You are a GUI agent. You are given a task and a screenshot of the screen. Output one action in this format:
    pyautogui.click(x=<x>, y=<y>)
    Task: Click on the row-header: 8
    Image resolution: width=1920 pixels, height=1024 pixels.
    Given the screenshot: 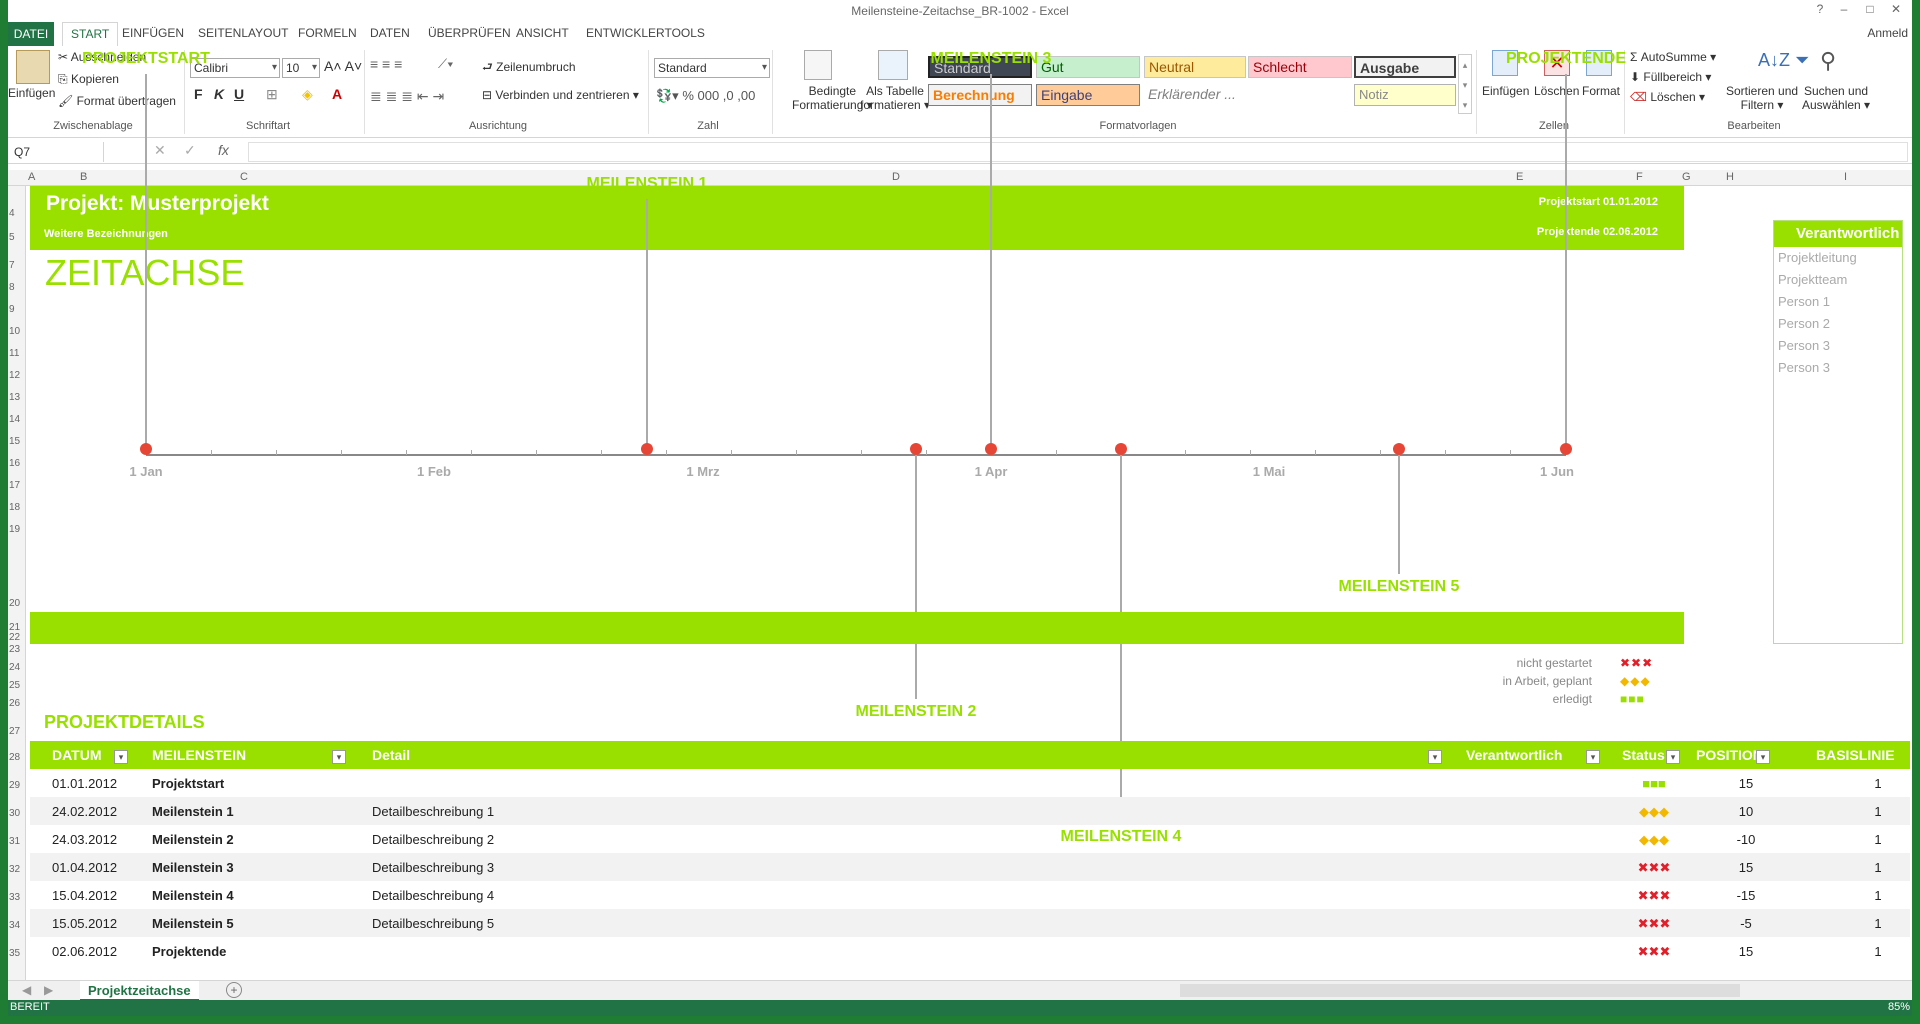 What is the action you would take?
    pyautogui.click(x=12, y=287)
    